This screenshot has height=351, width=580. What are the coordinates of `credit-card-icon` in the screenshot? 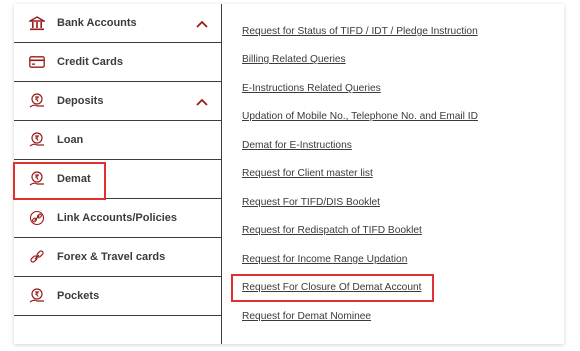 It's located at (37, 62).